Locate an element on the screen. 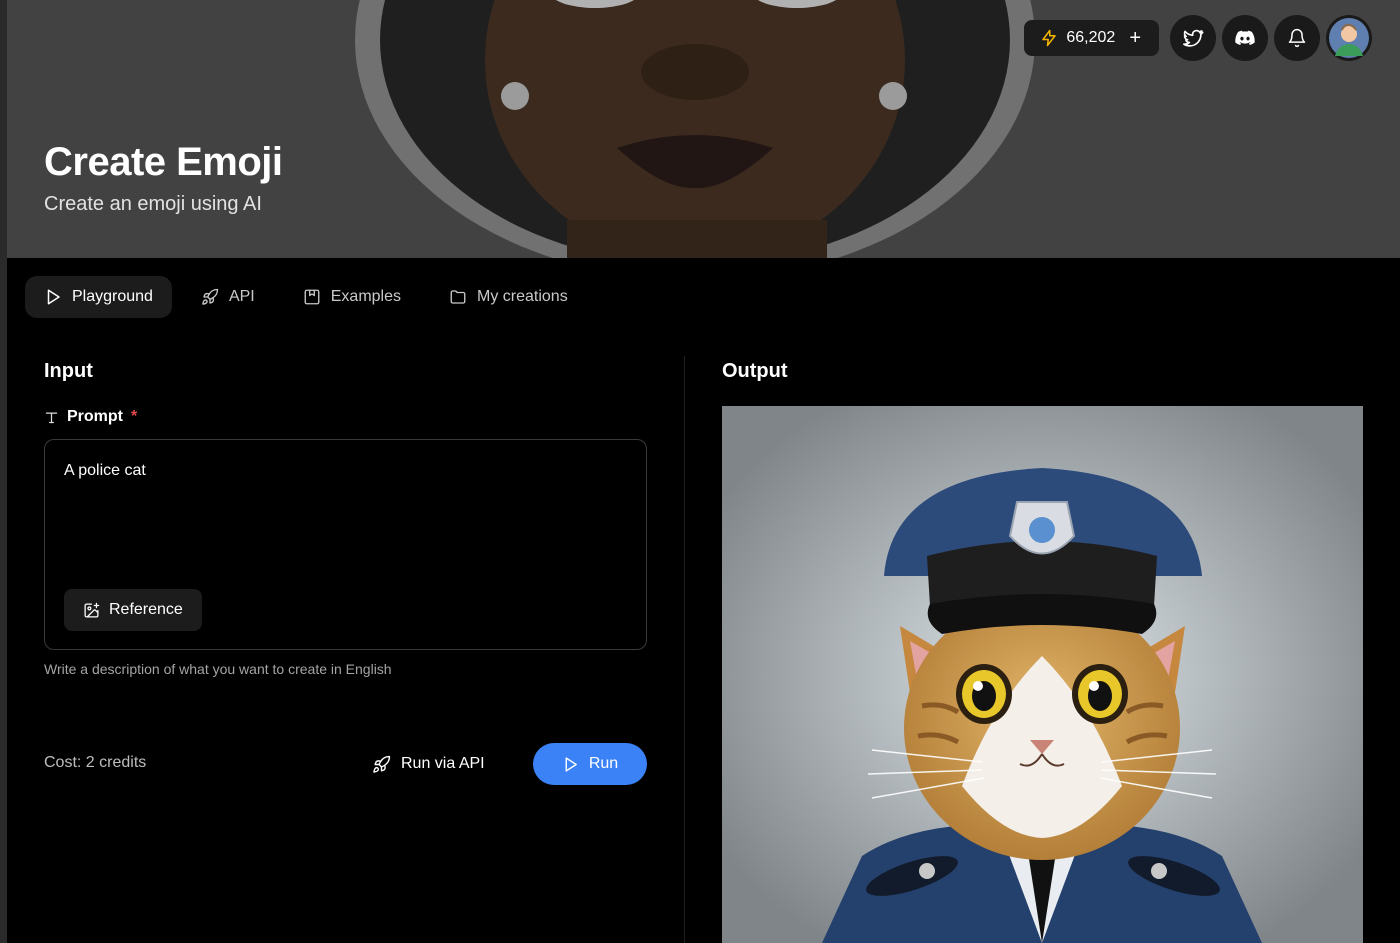 This screenshot has width=1400, height=943. discord-button is located at coordinates (1245, 38).